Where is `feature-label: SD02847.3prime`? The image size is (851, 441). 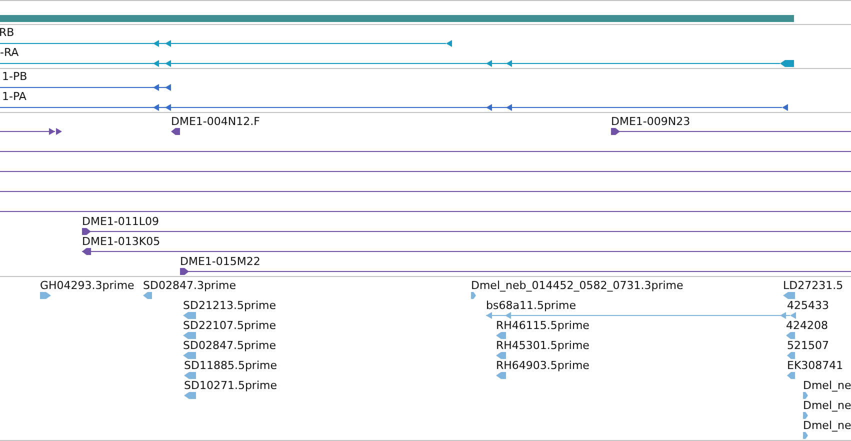
feature-label: SD02847.3prime is located at coordinates (189, 286).